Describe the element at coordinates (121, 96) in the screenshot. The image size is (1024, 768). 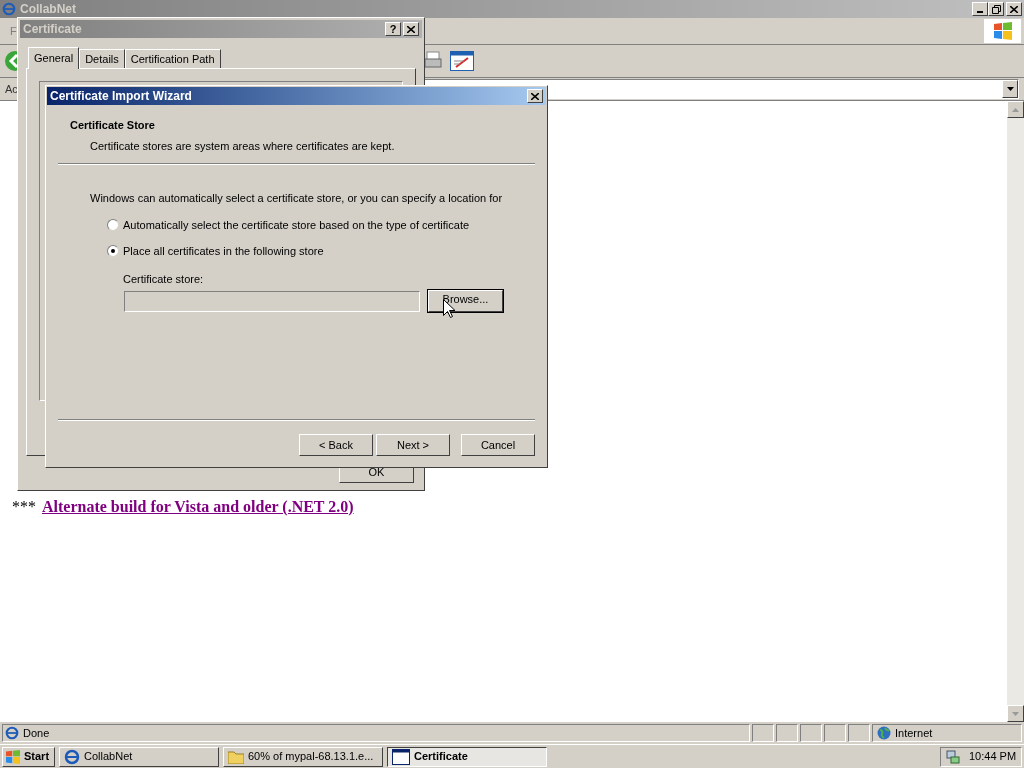
I see `wizard-title: Certificate Import Wizard` at that location.